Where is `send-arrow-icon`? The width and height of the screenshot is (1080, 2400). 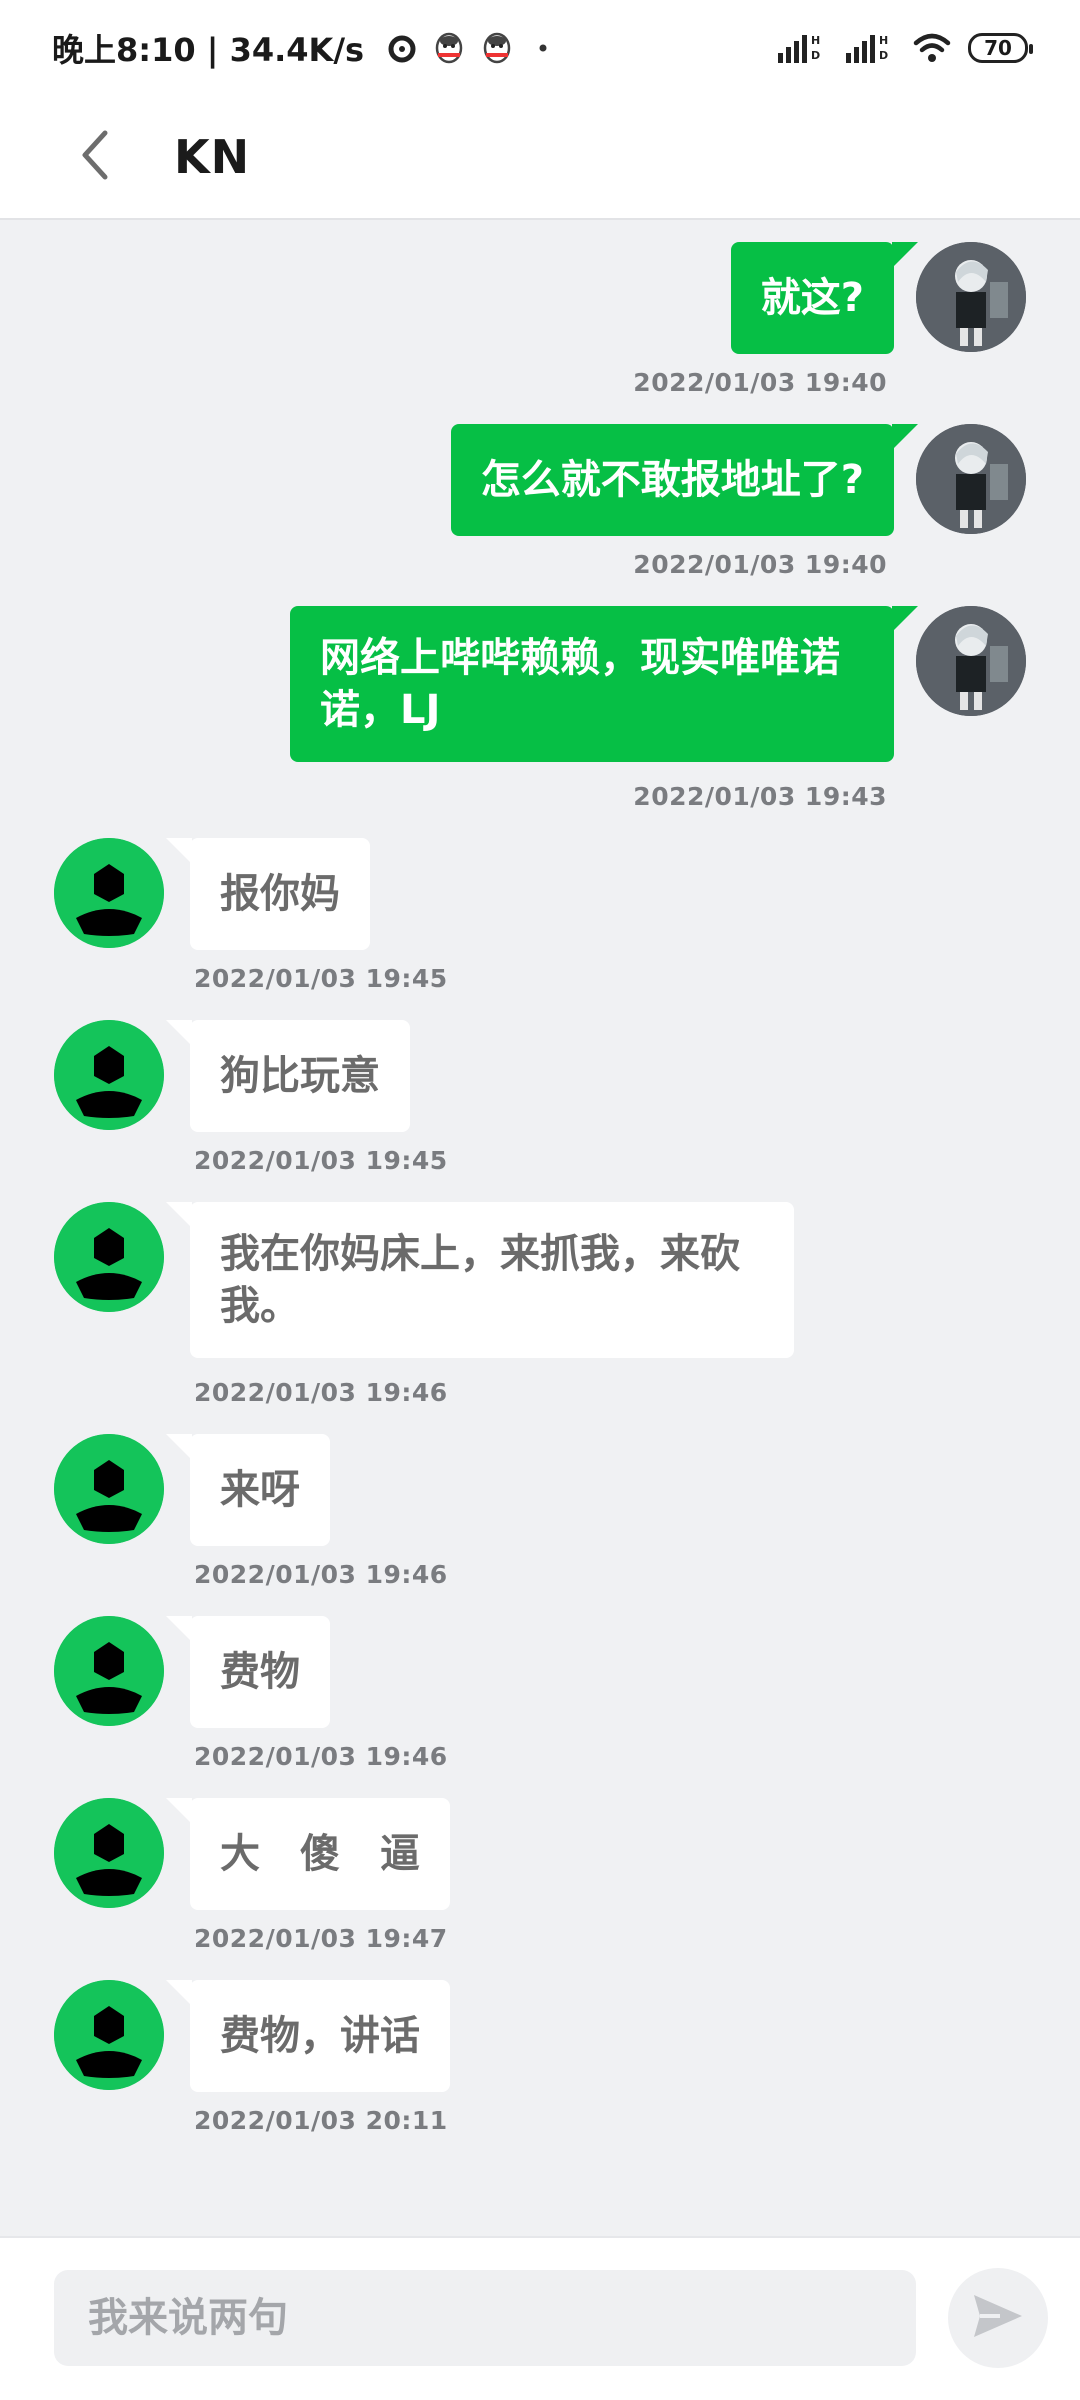
send-arrow-icon is located at coordinates (998, 2318).